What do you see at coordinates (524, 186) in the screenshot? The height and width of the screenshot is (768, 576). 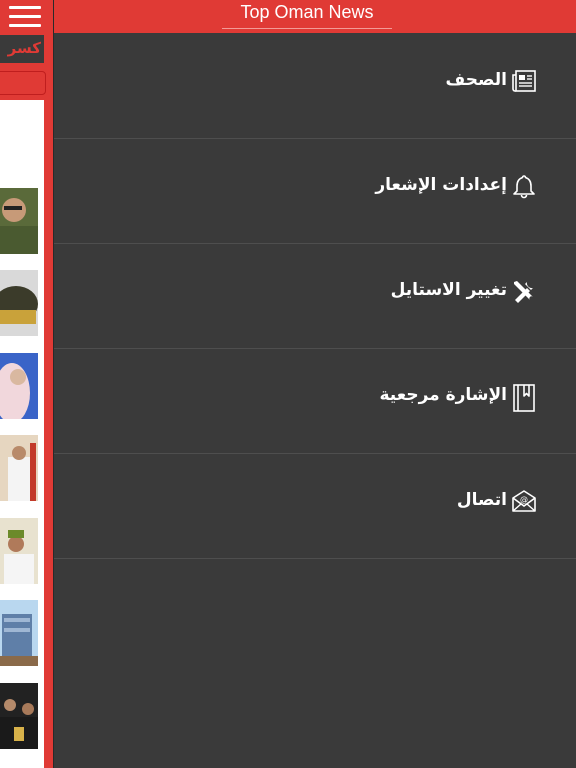 I see `bell-icon` at bounding box center [524, 186].